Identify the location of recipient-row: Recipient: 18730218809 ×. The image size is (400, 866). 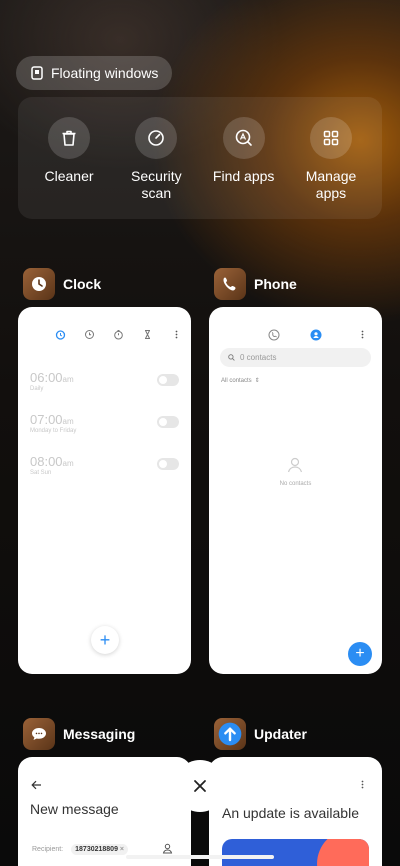
(80, 849).